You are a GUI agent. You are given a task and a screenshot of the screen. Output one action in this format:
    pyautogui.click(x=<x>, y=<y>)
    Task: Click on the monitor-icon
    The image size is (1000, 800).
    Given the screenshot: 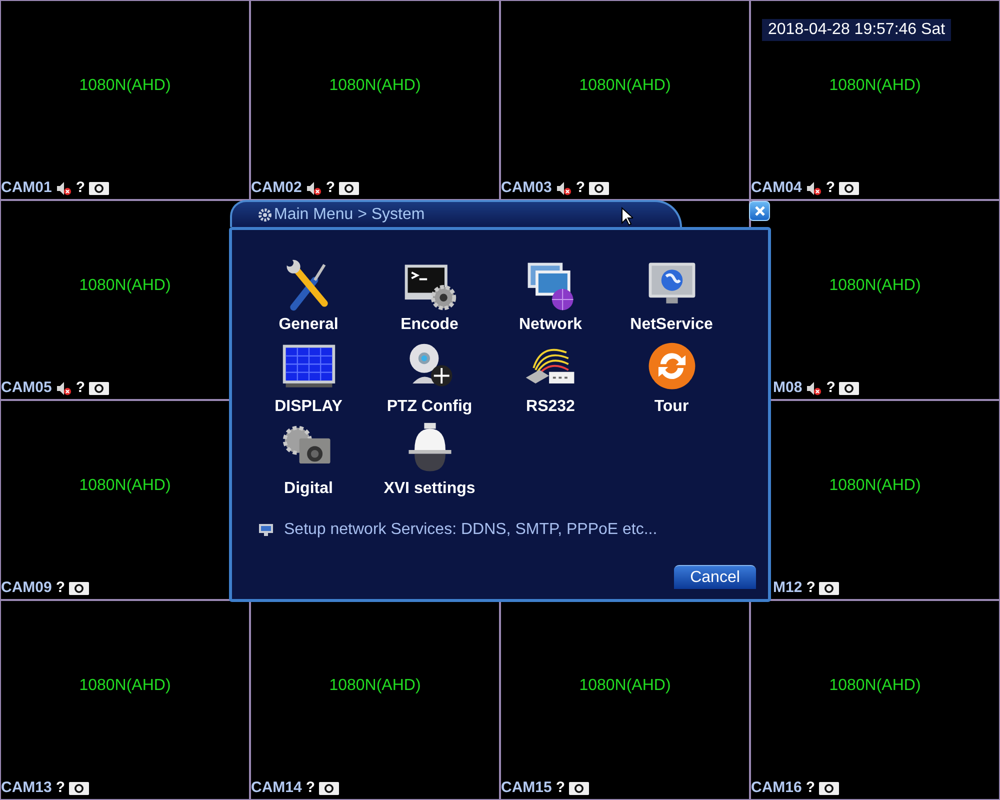 What is the action you would take?
    pyautogui.click(x=266, y=530)
    